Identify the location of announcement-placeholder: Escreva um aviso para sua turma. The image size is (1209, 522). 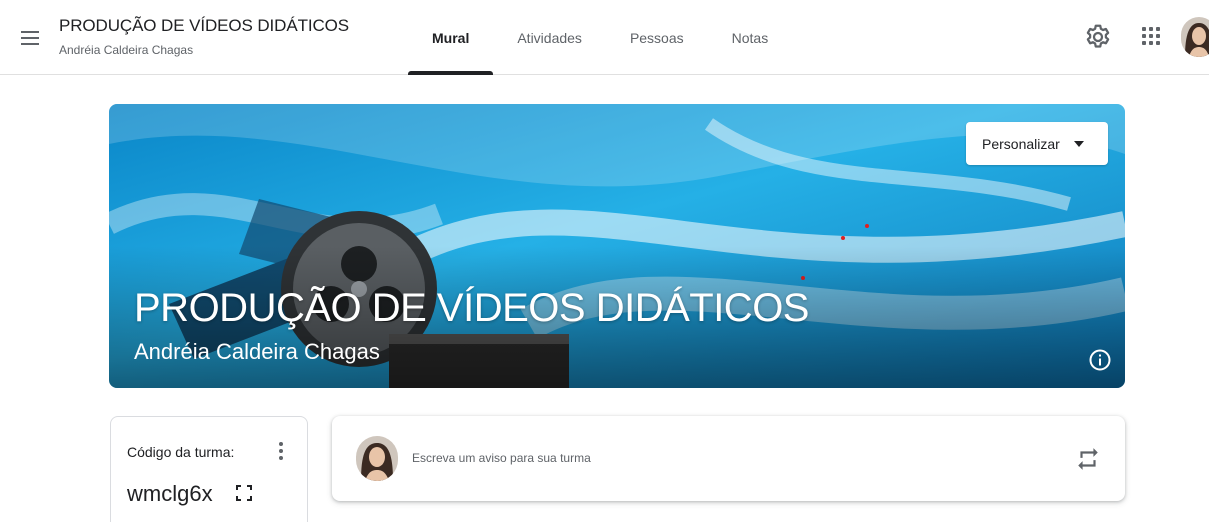
(501, 458).